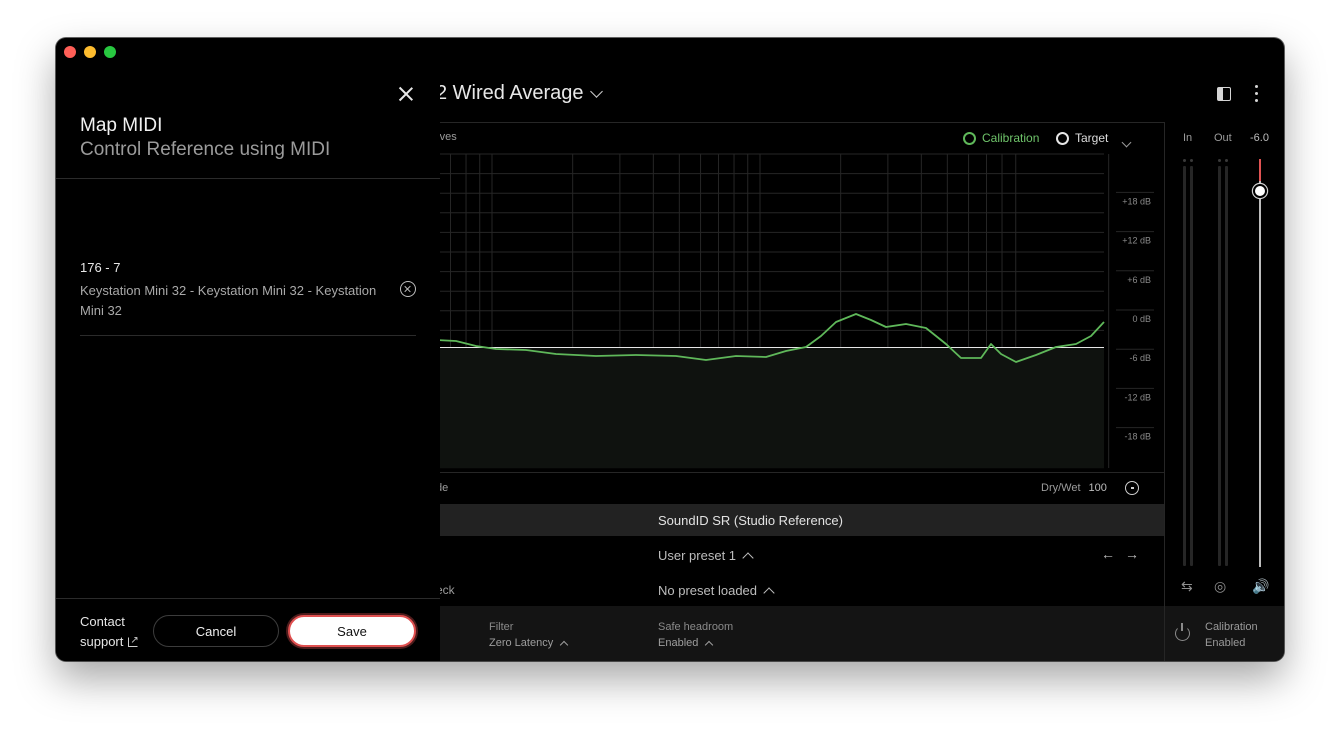 The image size is (1340, 736). What do you see at coordinates (1136, 201) in the screenshot?
I see `db-tick-label: +18 dB` at bounding box center [1136, 201].